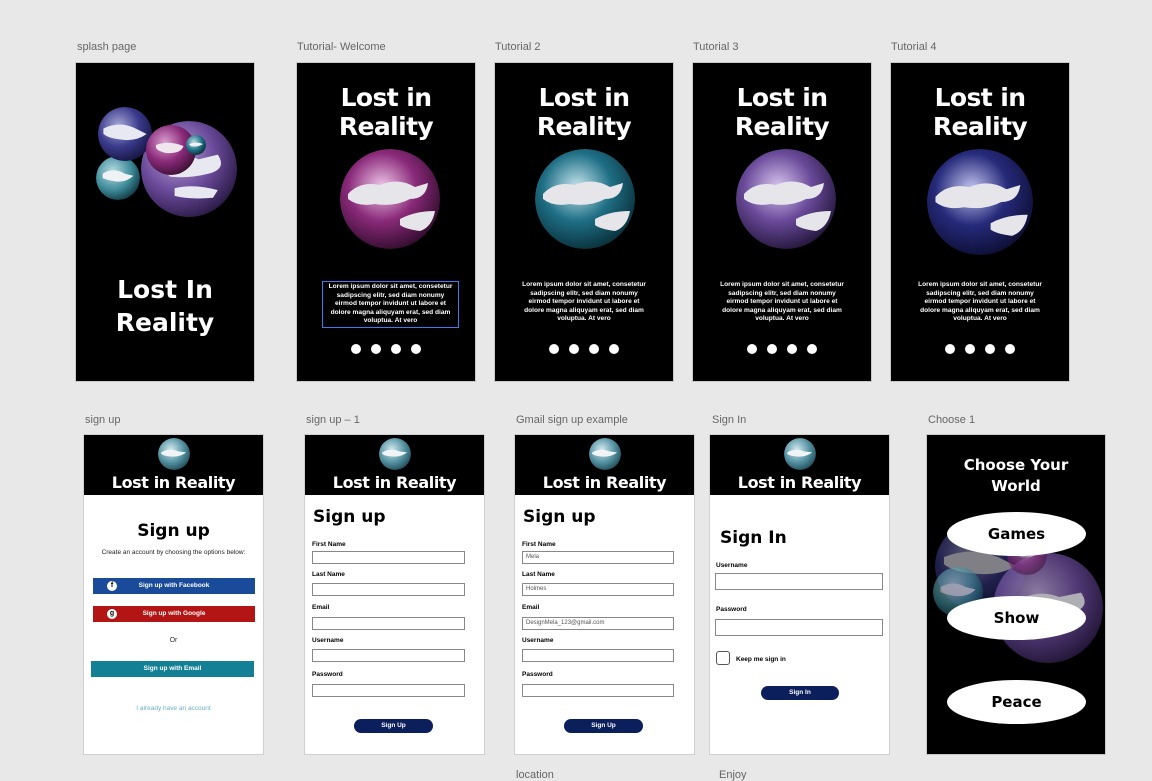 Image resolution: width=1152 pixels, height=781 pixels. What do you see at coordinates (388, 623) in the screenshot?
I see `email-field` at bounding box center [388, 623].